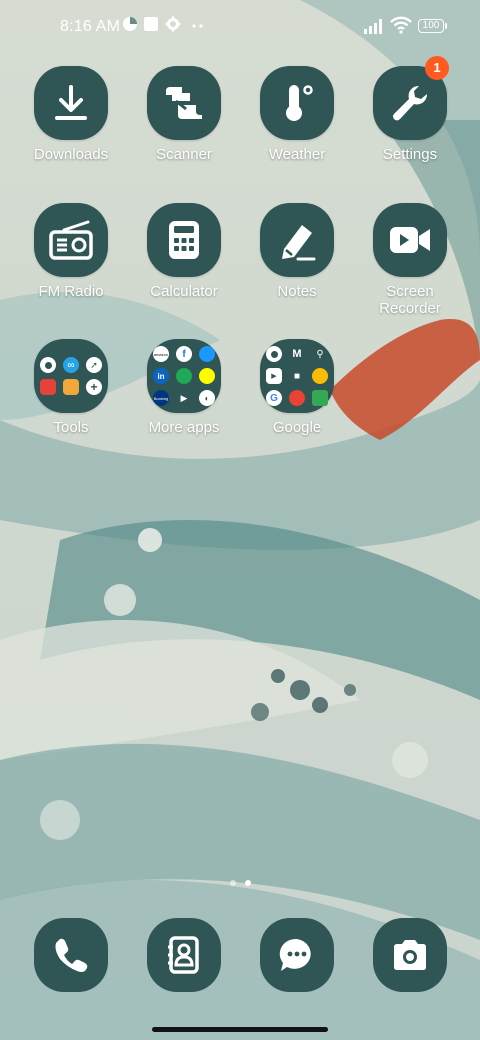 The height and width of the screenshot is (1040, 480). Describe the element at coordinates (207, 398) in the screenshot. I see `assistant-icon: ◐` at that location.